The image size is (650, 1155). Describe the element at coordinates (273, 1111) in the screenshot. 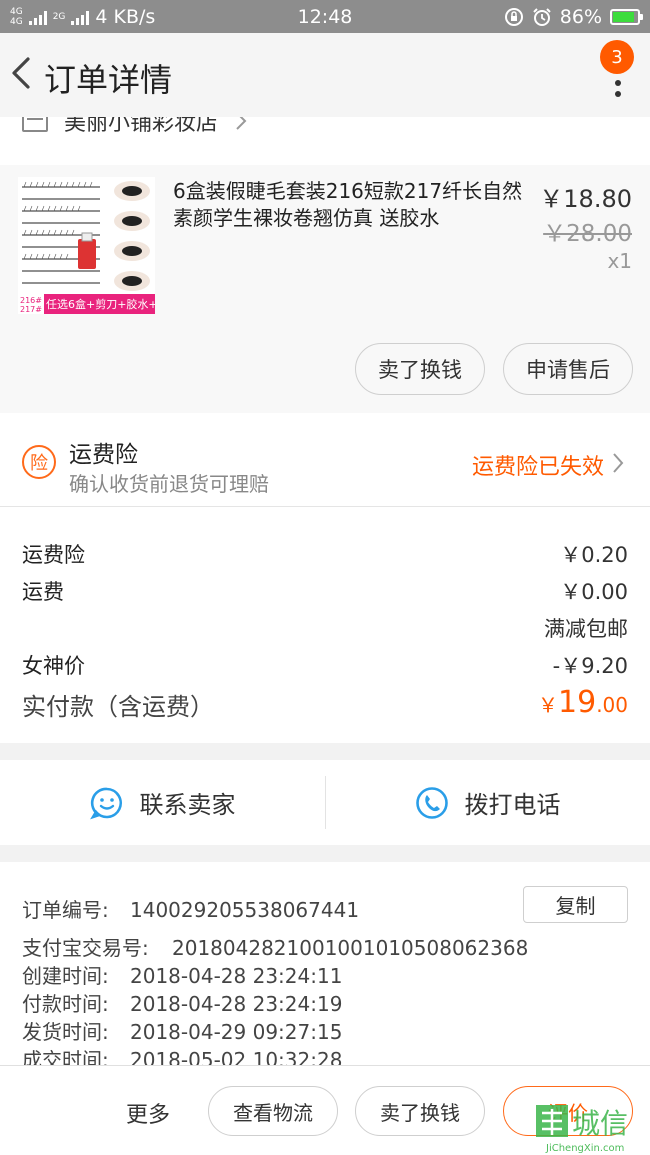

I see `view-logistics-button: 查看物流` at that location.